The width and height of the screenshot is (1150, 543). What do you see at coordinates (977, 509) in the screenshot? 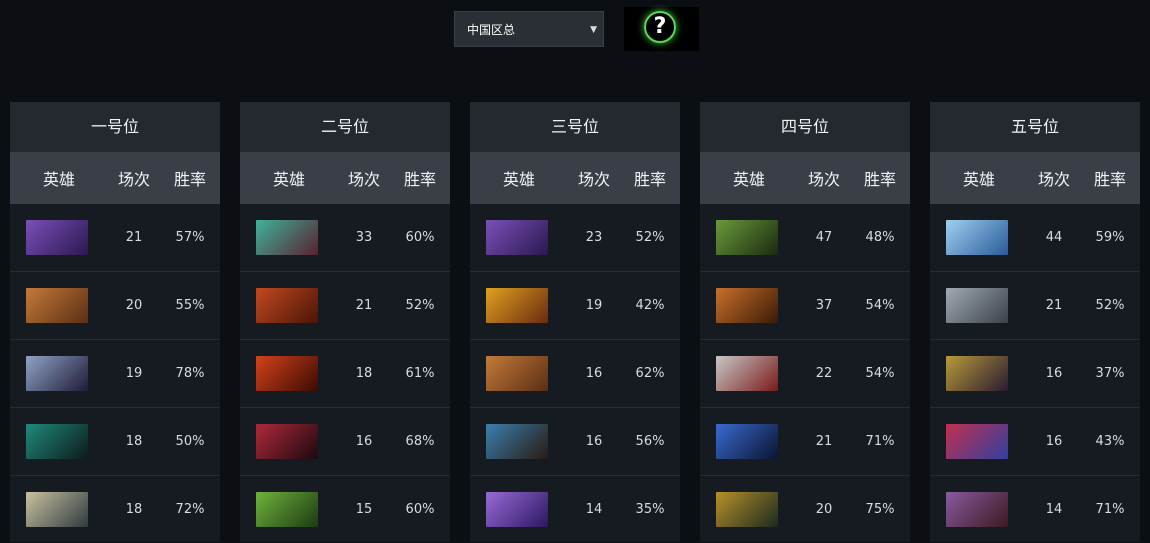
I see `horned-demon-hero-icon` at bounding box center [977, 509].